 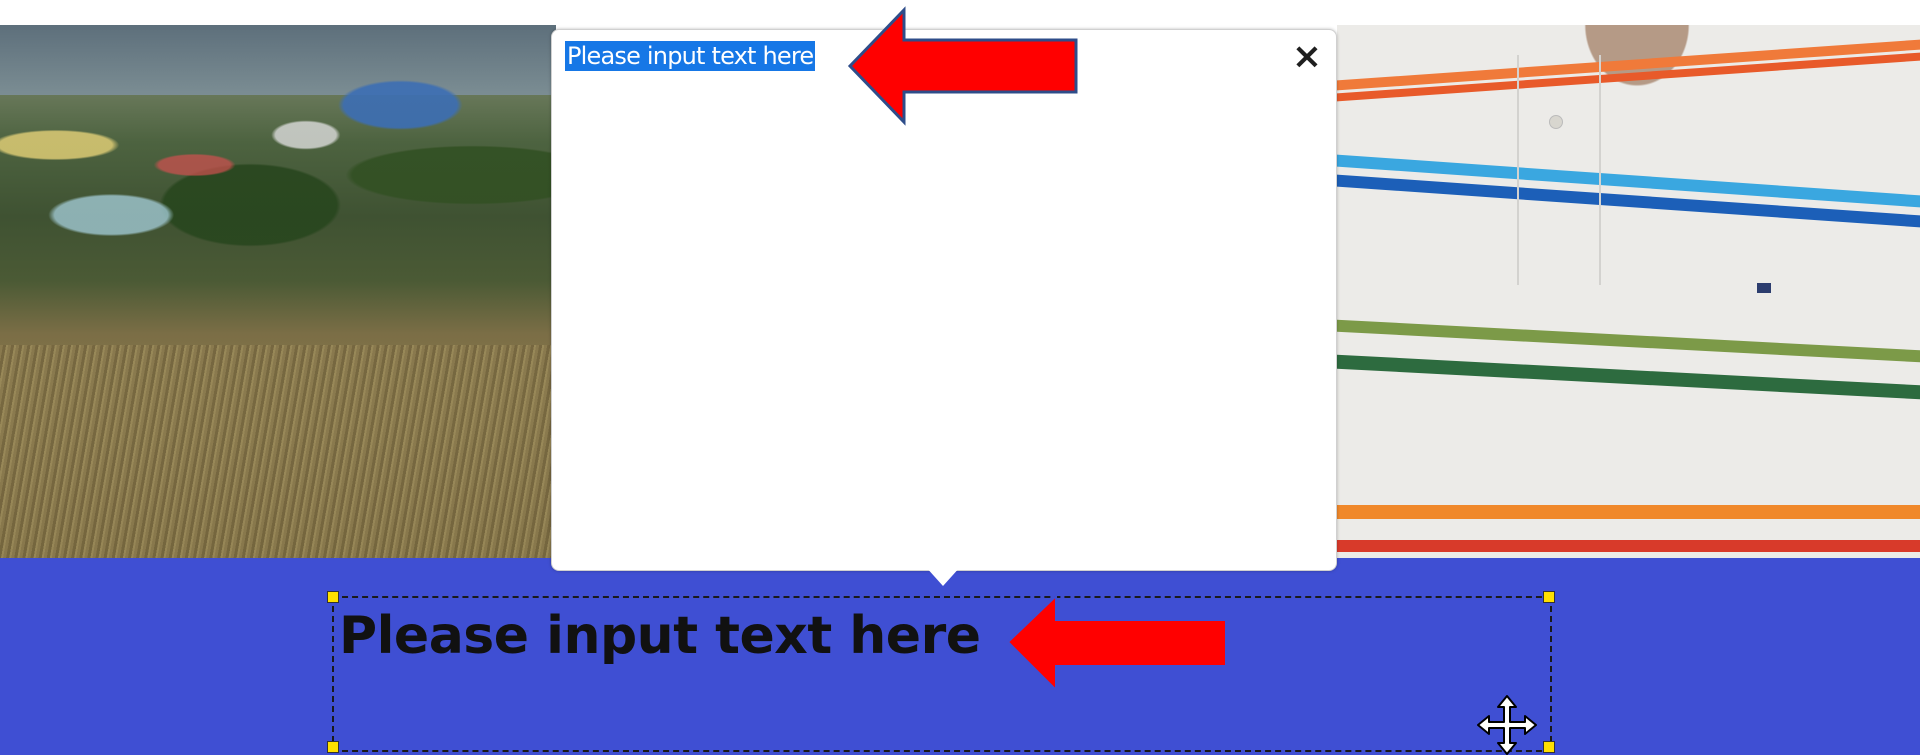 I want to click on caption-text-box: Please input text here, so click(x=942, y=674).